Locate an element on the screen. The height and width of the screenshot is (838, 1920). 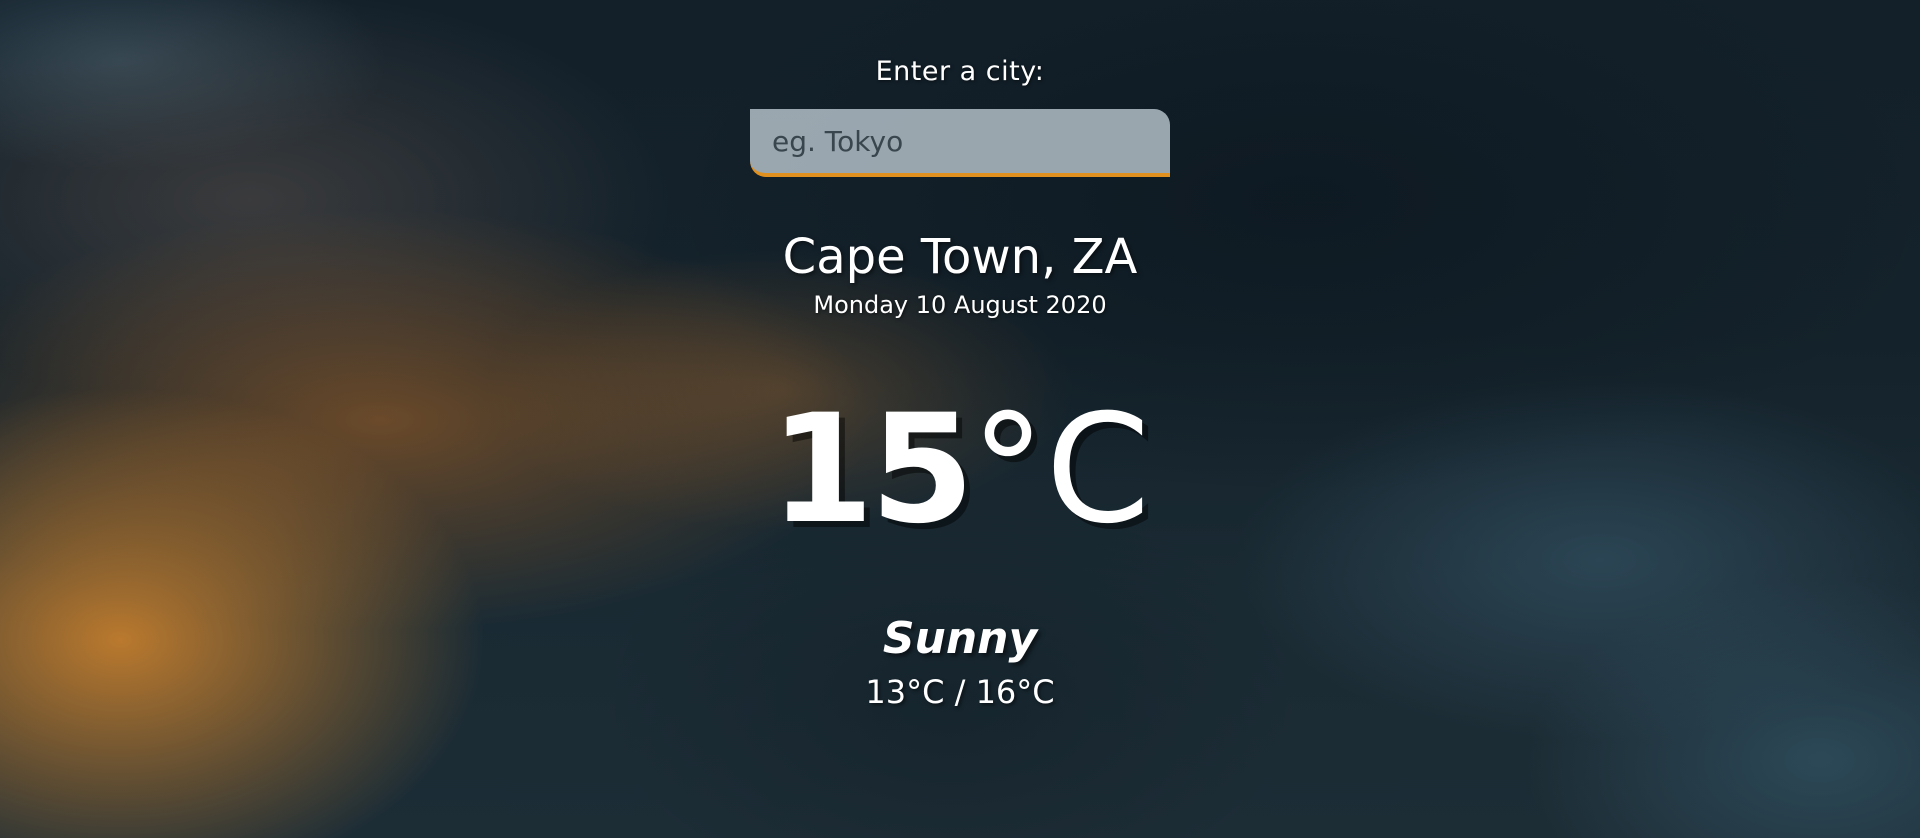
city-search-input is located at coordinates (960, 143).